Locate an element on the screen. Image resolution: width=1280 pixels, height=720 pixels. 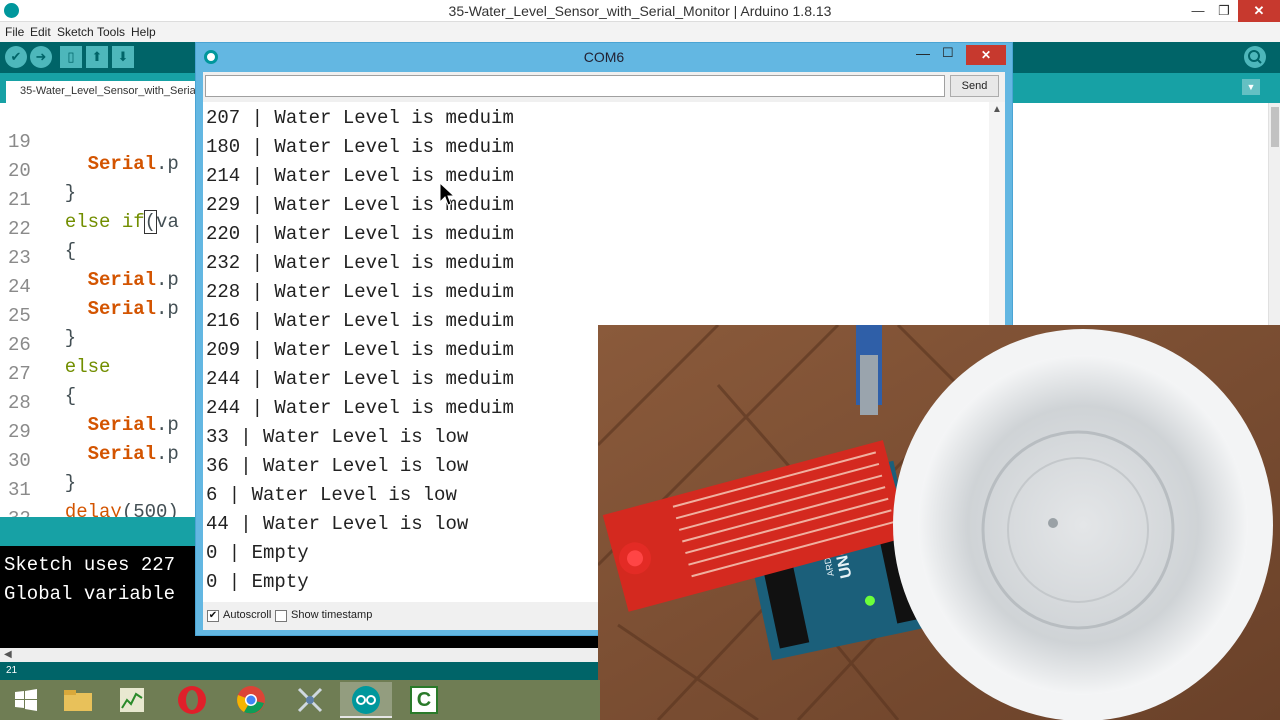
open-button: ⬆ is located at coordinates (97, 57).